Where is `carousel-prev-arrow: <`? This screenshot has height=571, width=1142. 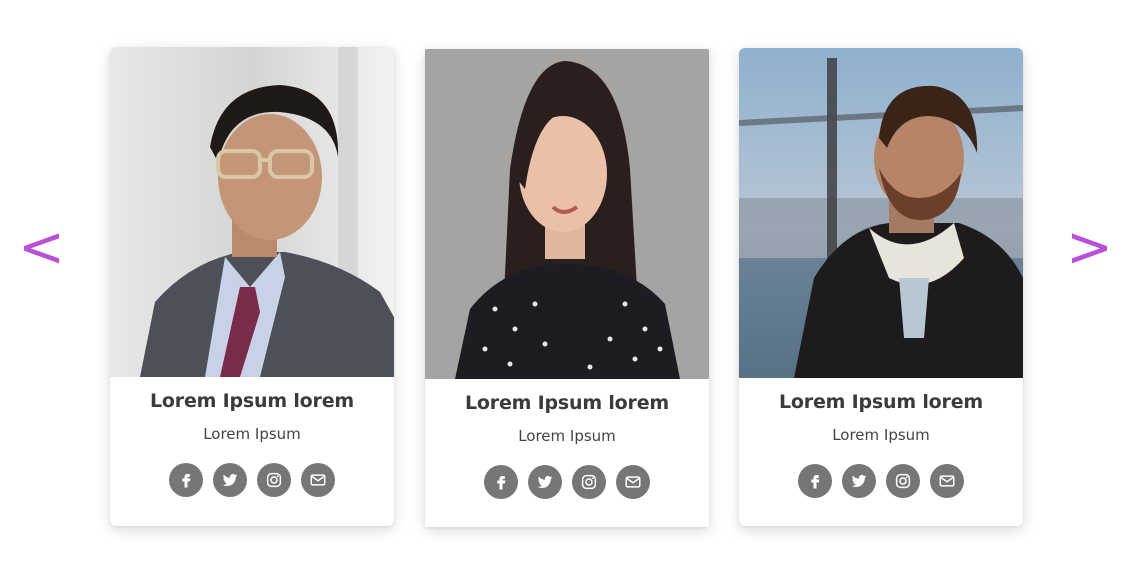
carousel-prev-arrow: < is located at coordinates (41, 248).